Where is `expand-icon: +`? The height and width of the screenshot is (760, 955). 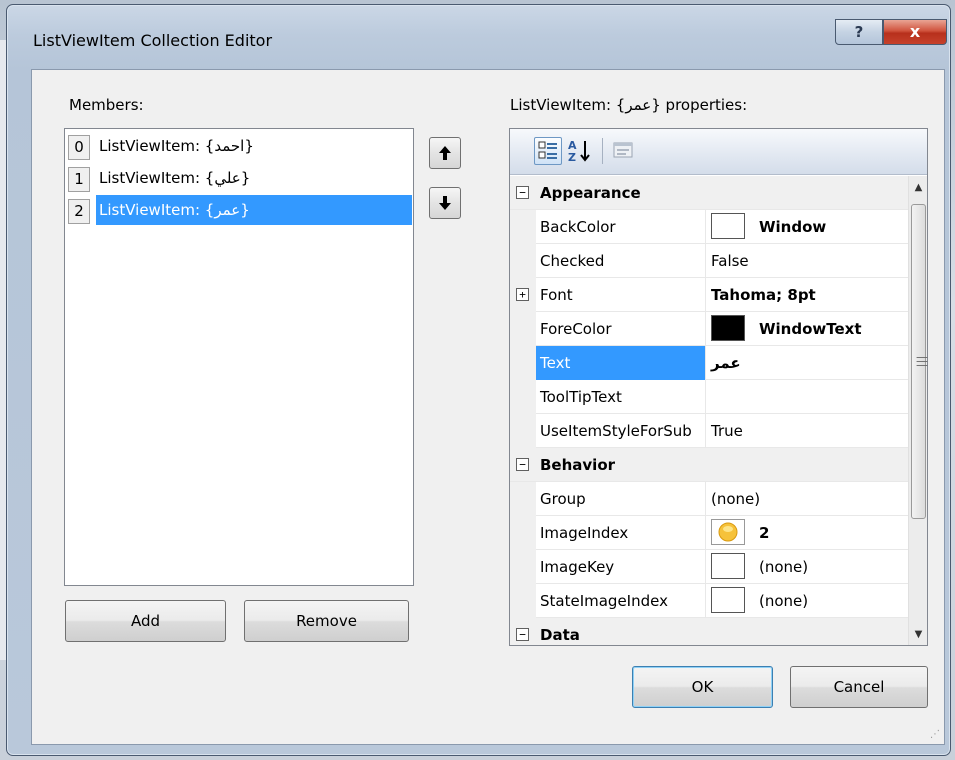 expand-icon: + is located at coordinates (522, 294).